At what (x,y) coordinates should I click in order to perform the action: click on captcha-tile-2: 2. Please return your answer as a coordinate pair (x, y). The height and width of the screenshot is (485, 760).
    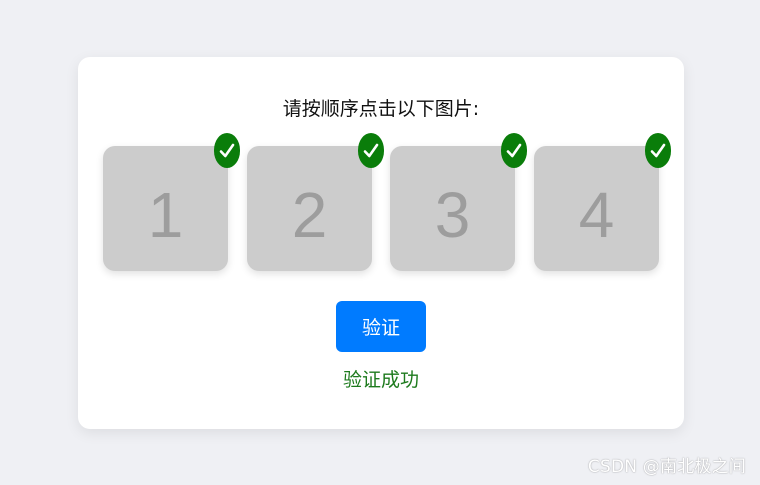
    Looking at the image, I should click on (315, 202).